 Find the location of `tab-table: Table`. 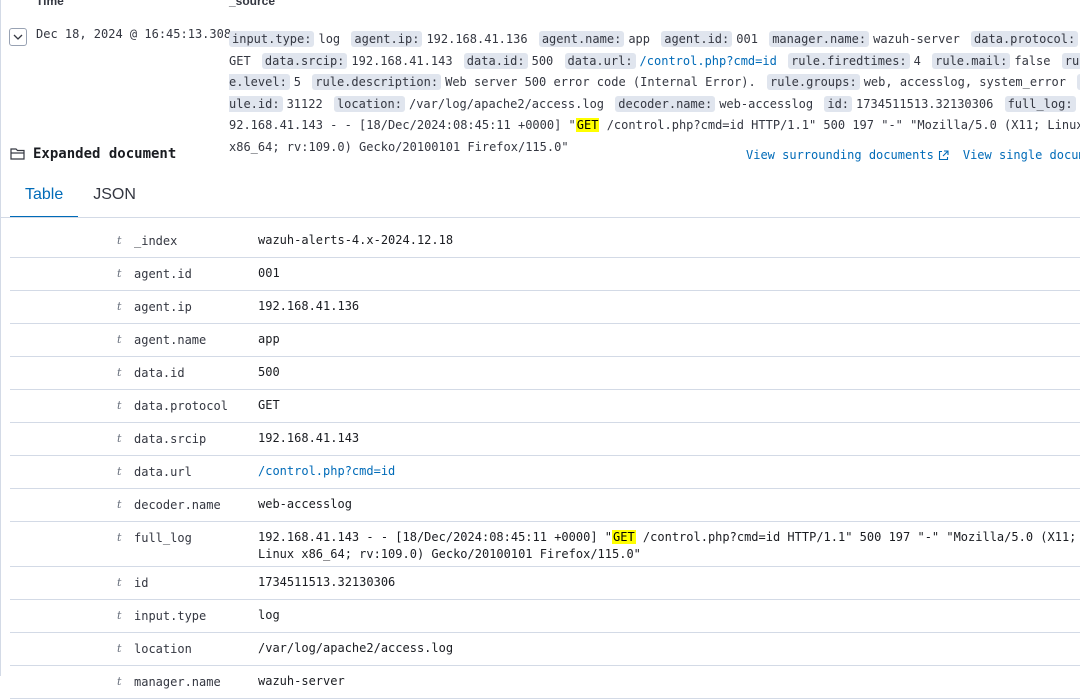

tab-table: Table is located at coordinates (44, 199).